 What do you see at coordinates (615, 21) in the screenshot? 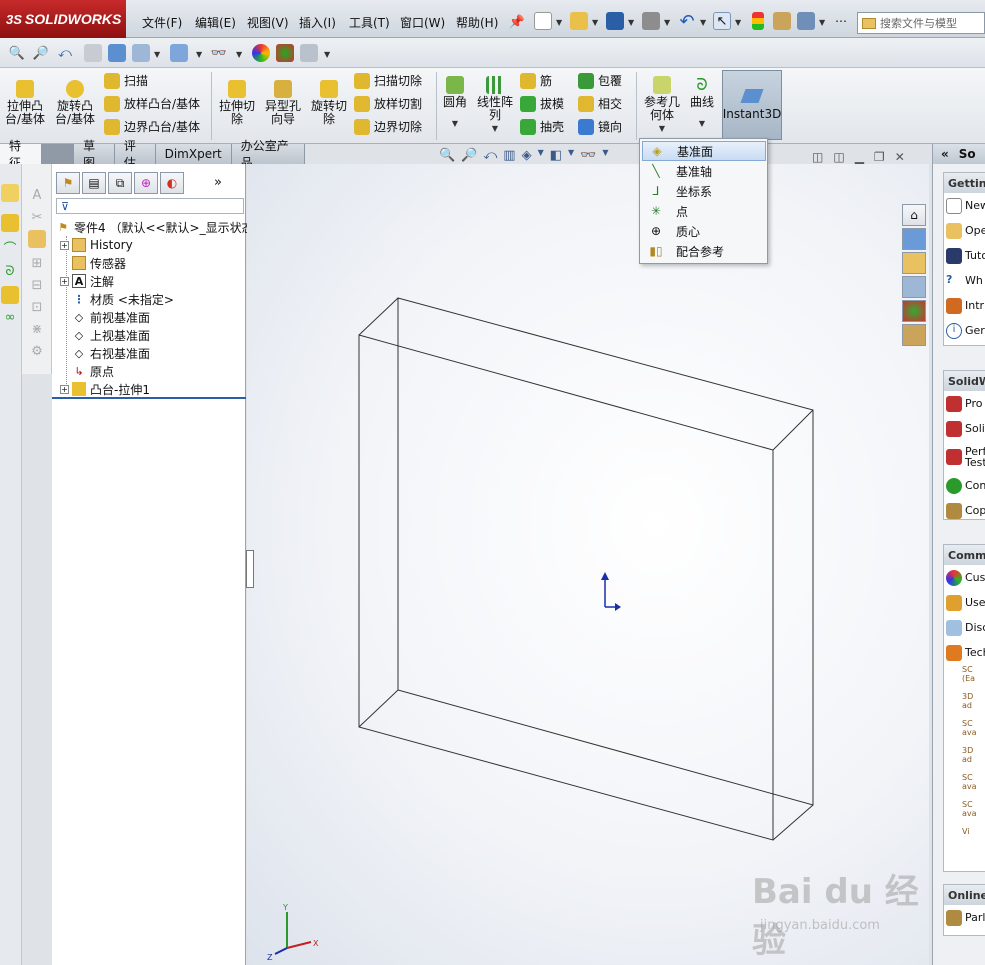
I see `save-icon` at bounding box center [615, 21].